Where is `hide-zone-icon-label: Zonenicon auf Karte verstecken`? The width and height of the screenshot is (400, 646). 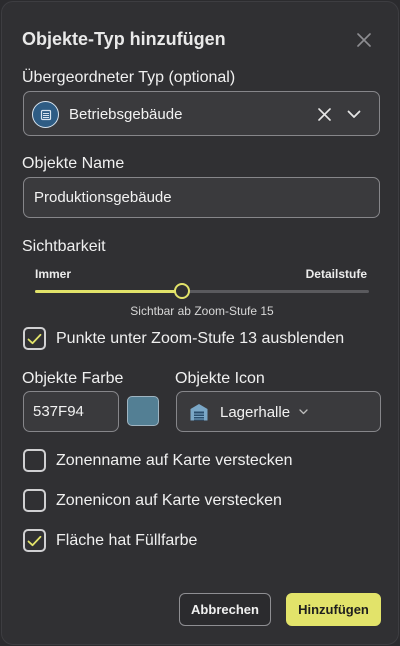 hide-zone-icon-label: Zonenicon auf Karte verstecken is located at coordinates (169, 500).